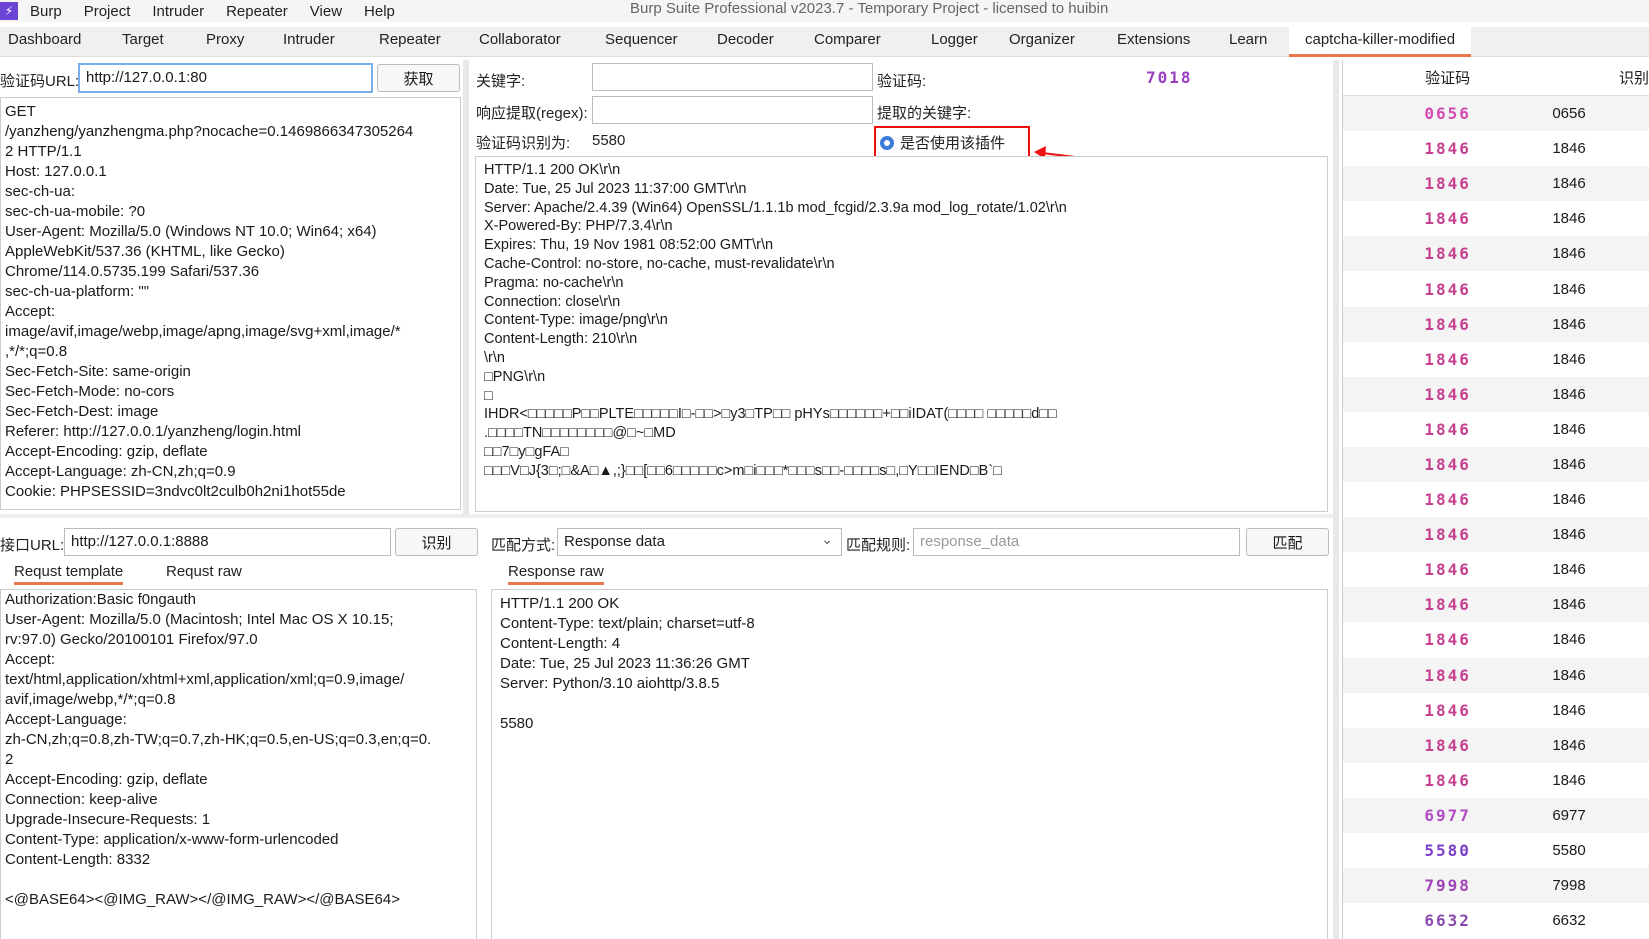  I want to click on recognize-button: 识别, so click(436, 542).